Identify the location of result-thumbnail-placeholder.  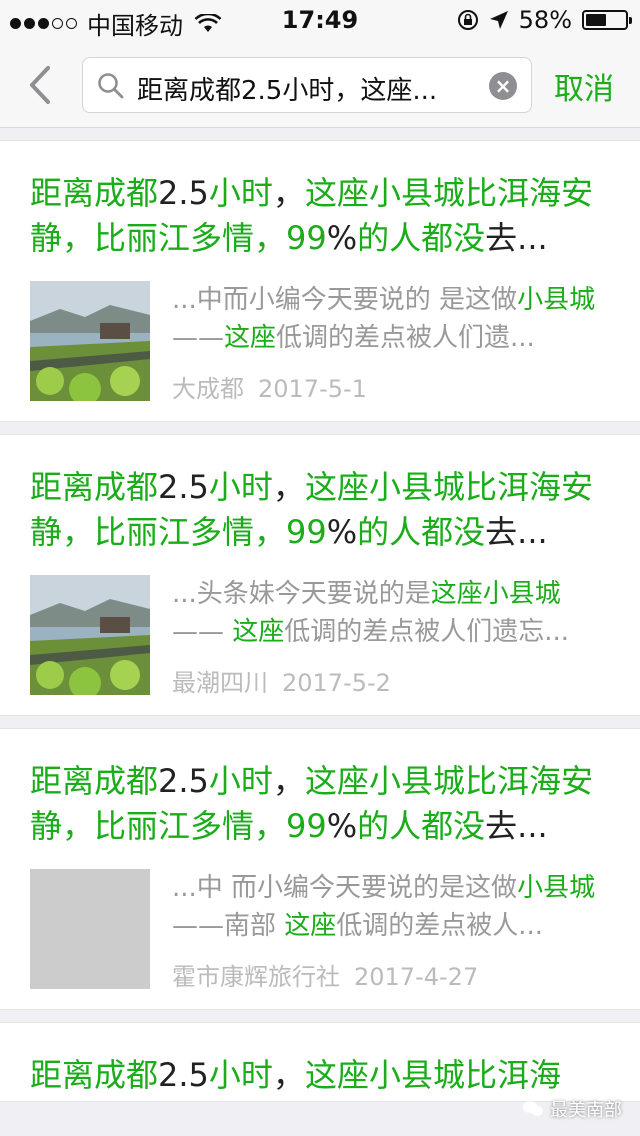
(90, 929).